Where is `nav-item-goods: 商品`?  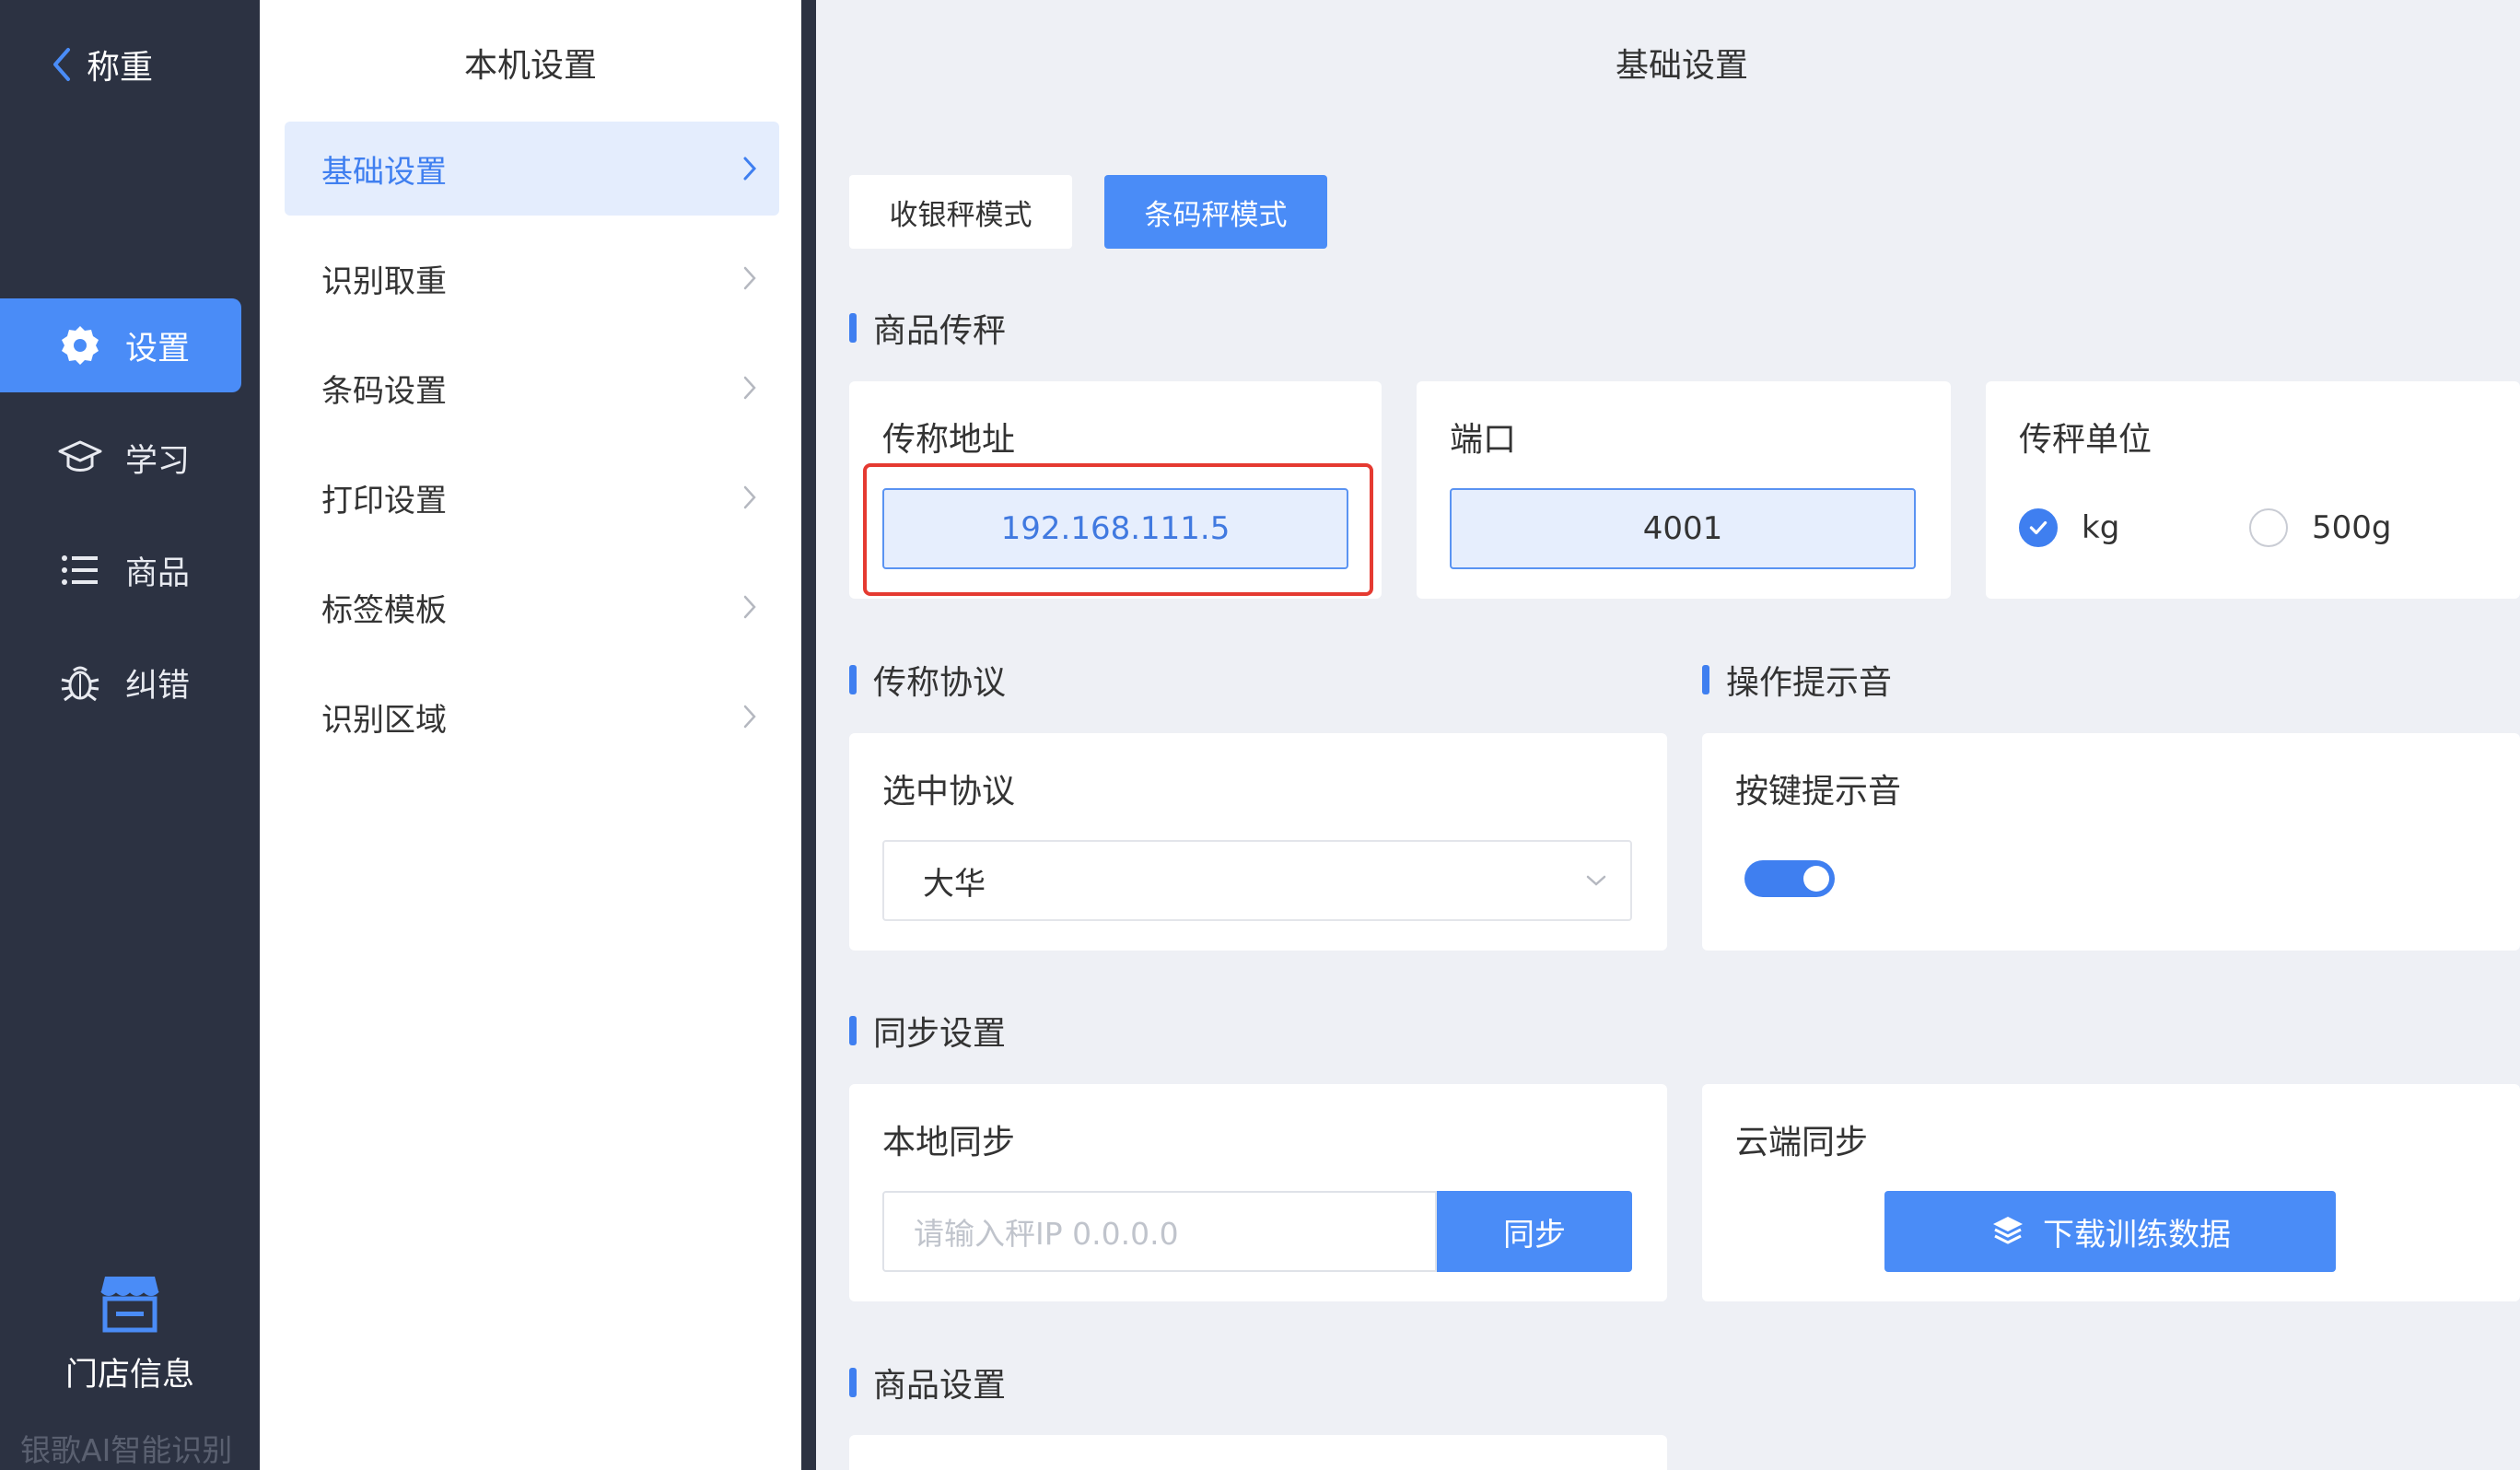 nav-item-goods: 商品 is located at coordinates (120, 570).